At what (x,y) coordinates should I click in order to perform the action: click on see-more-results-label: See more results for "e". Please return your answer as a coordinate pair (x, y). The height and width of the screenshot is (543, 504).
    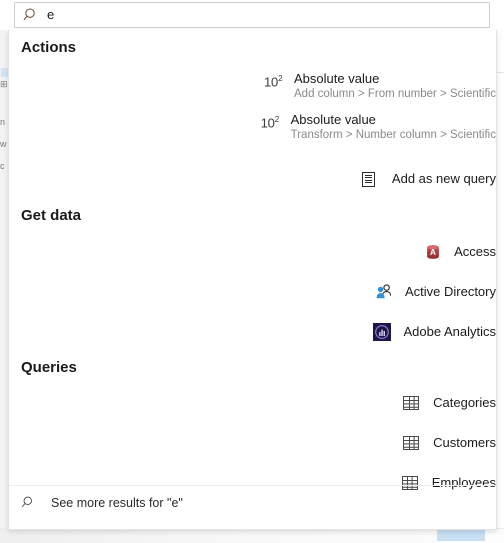
    Looking at the image, I should click on (117, 502).